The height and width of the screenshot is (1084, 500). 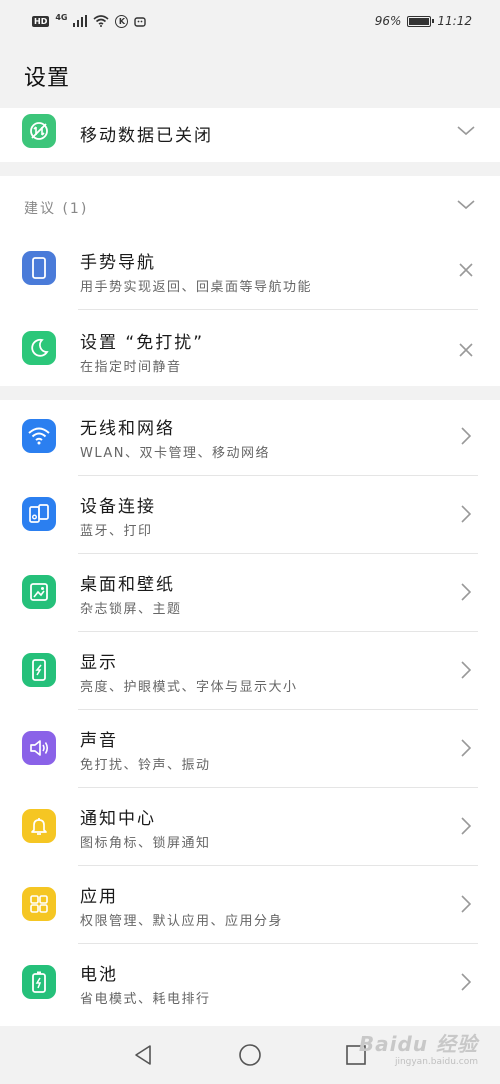 What do you see at coordinates (196, 287) in the screenshot?
I see `suggestion-subtitle: 用手势实现返回、回桌面等导航功能` at bounding box center [196, 287].